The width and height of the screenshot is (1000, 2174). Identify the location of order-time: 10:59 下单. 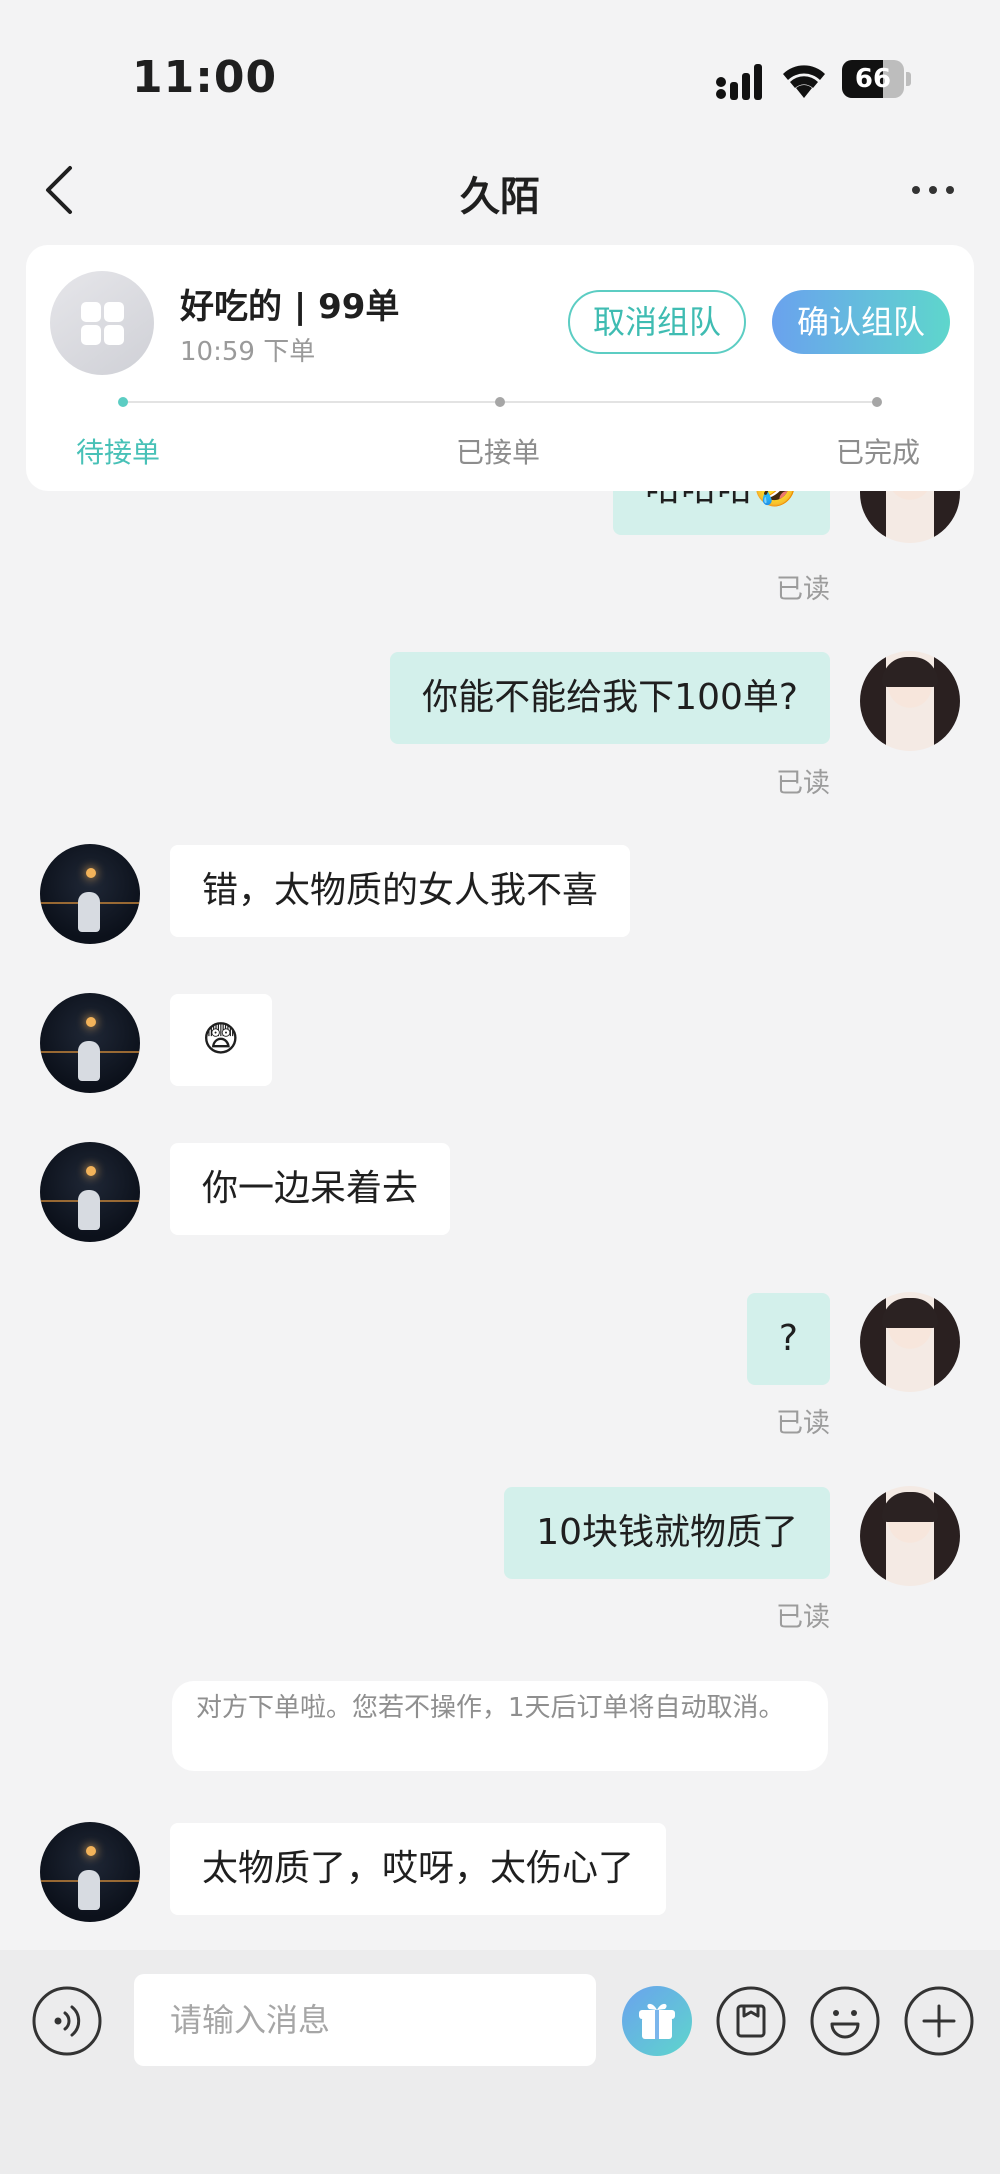
(248, 352).